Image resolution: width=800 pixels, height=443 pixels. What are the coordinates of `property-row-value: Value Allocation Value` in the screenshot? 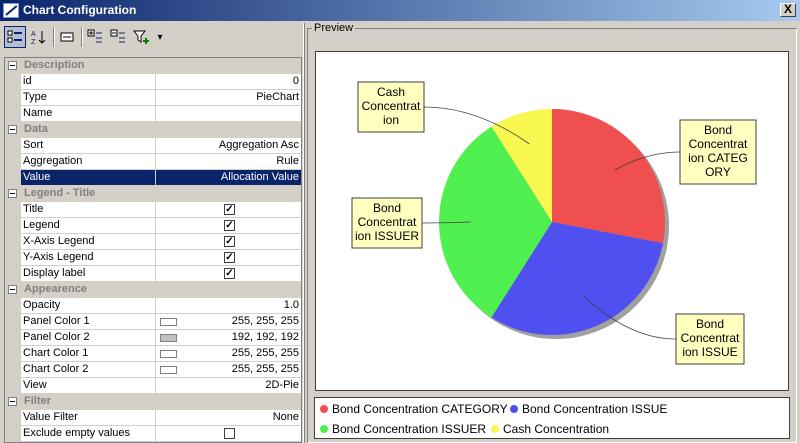 It's located at (153, 178).